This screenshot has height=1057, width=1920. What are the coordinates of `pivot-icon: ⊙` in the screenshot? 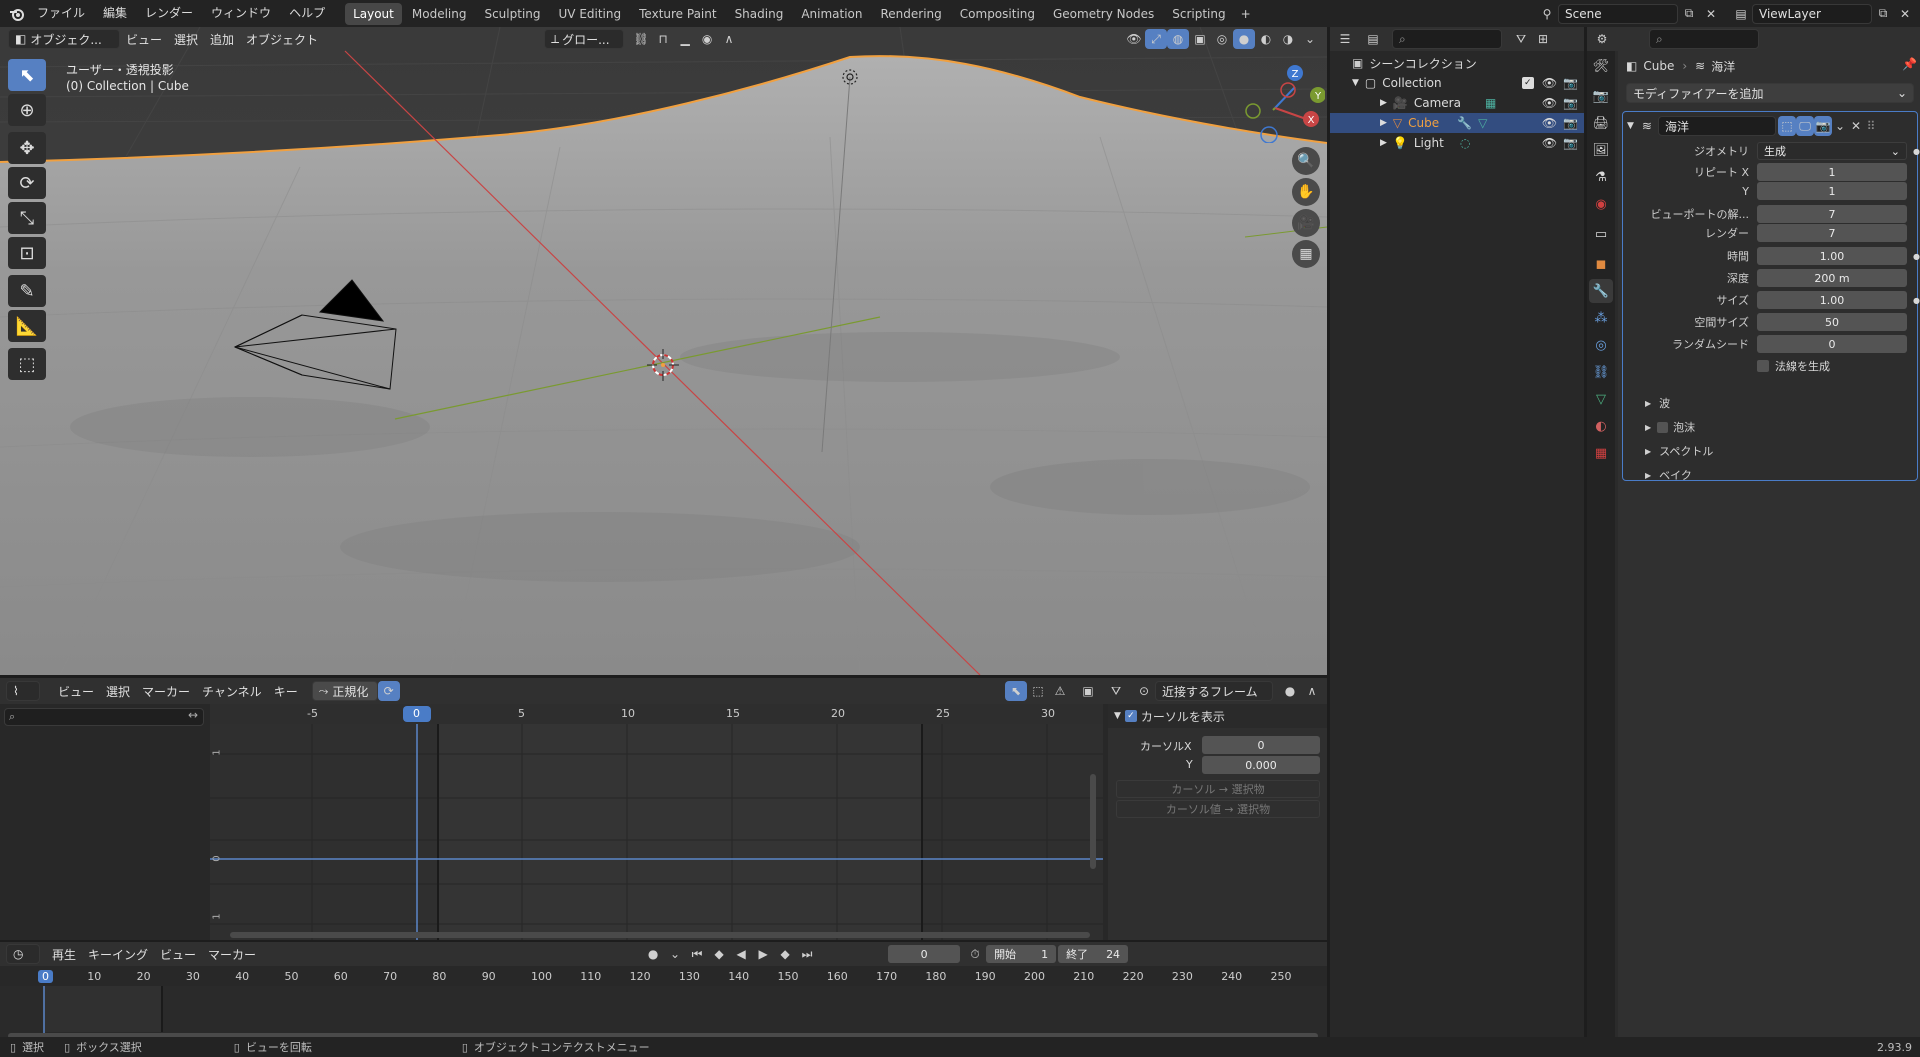 It's located at (1144, 691).